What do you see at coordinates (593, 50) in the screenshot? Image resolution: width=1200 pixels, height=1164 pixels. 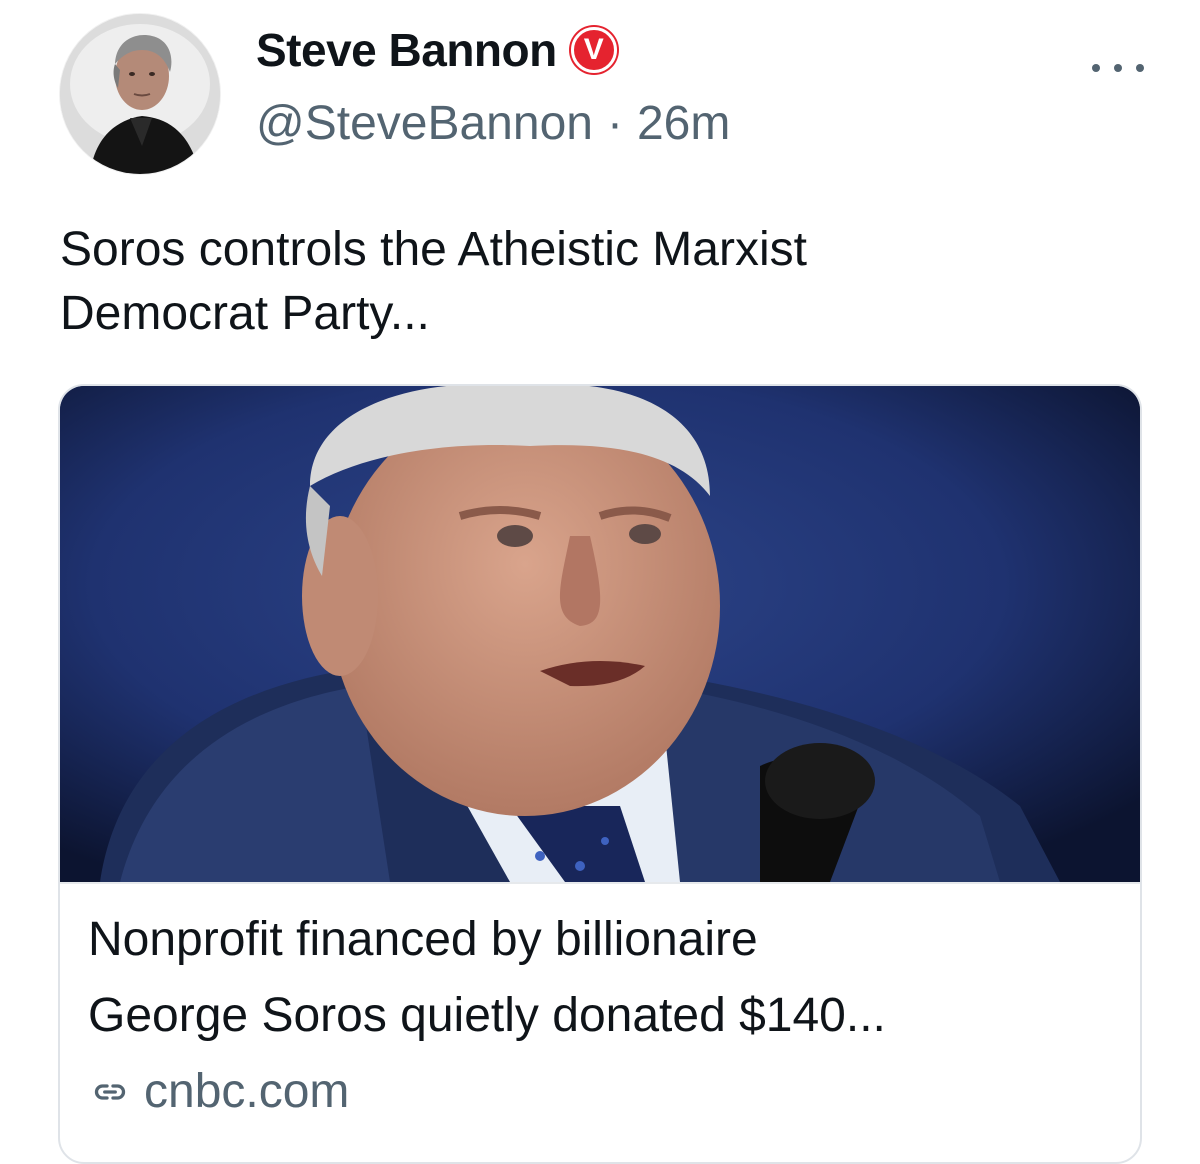 I see `verified-badge-icon: V` at bounding box center [593, 50].